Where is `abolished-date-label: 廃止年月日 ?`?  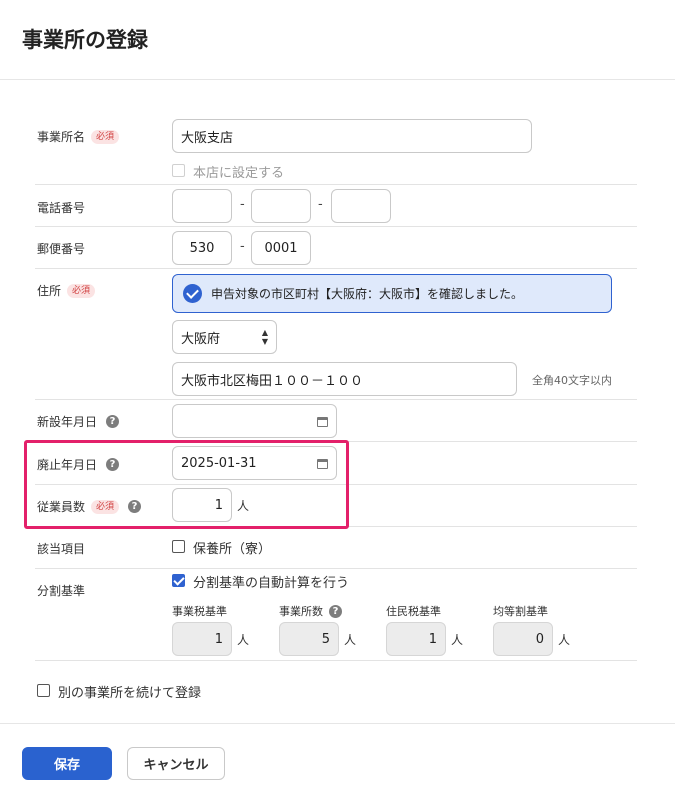
abolished-date-label: 廃止年月日 ? is located at coordinates (78, 464).